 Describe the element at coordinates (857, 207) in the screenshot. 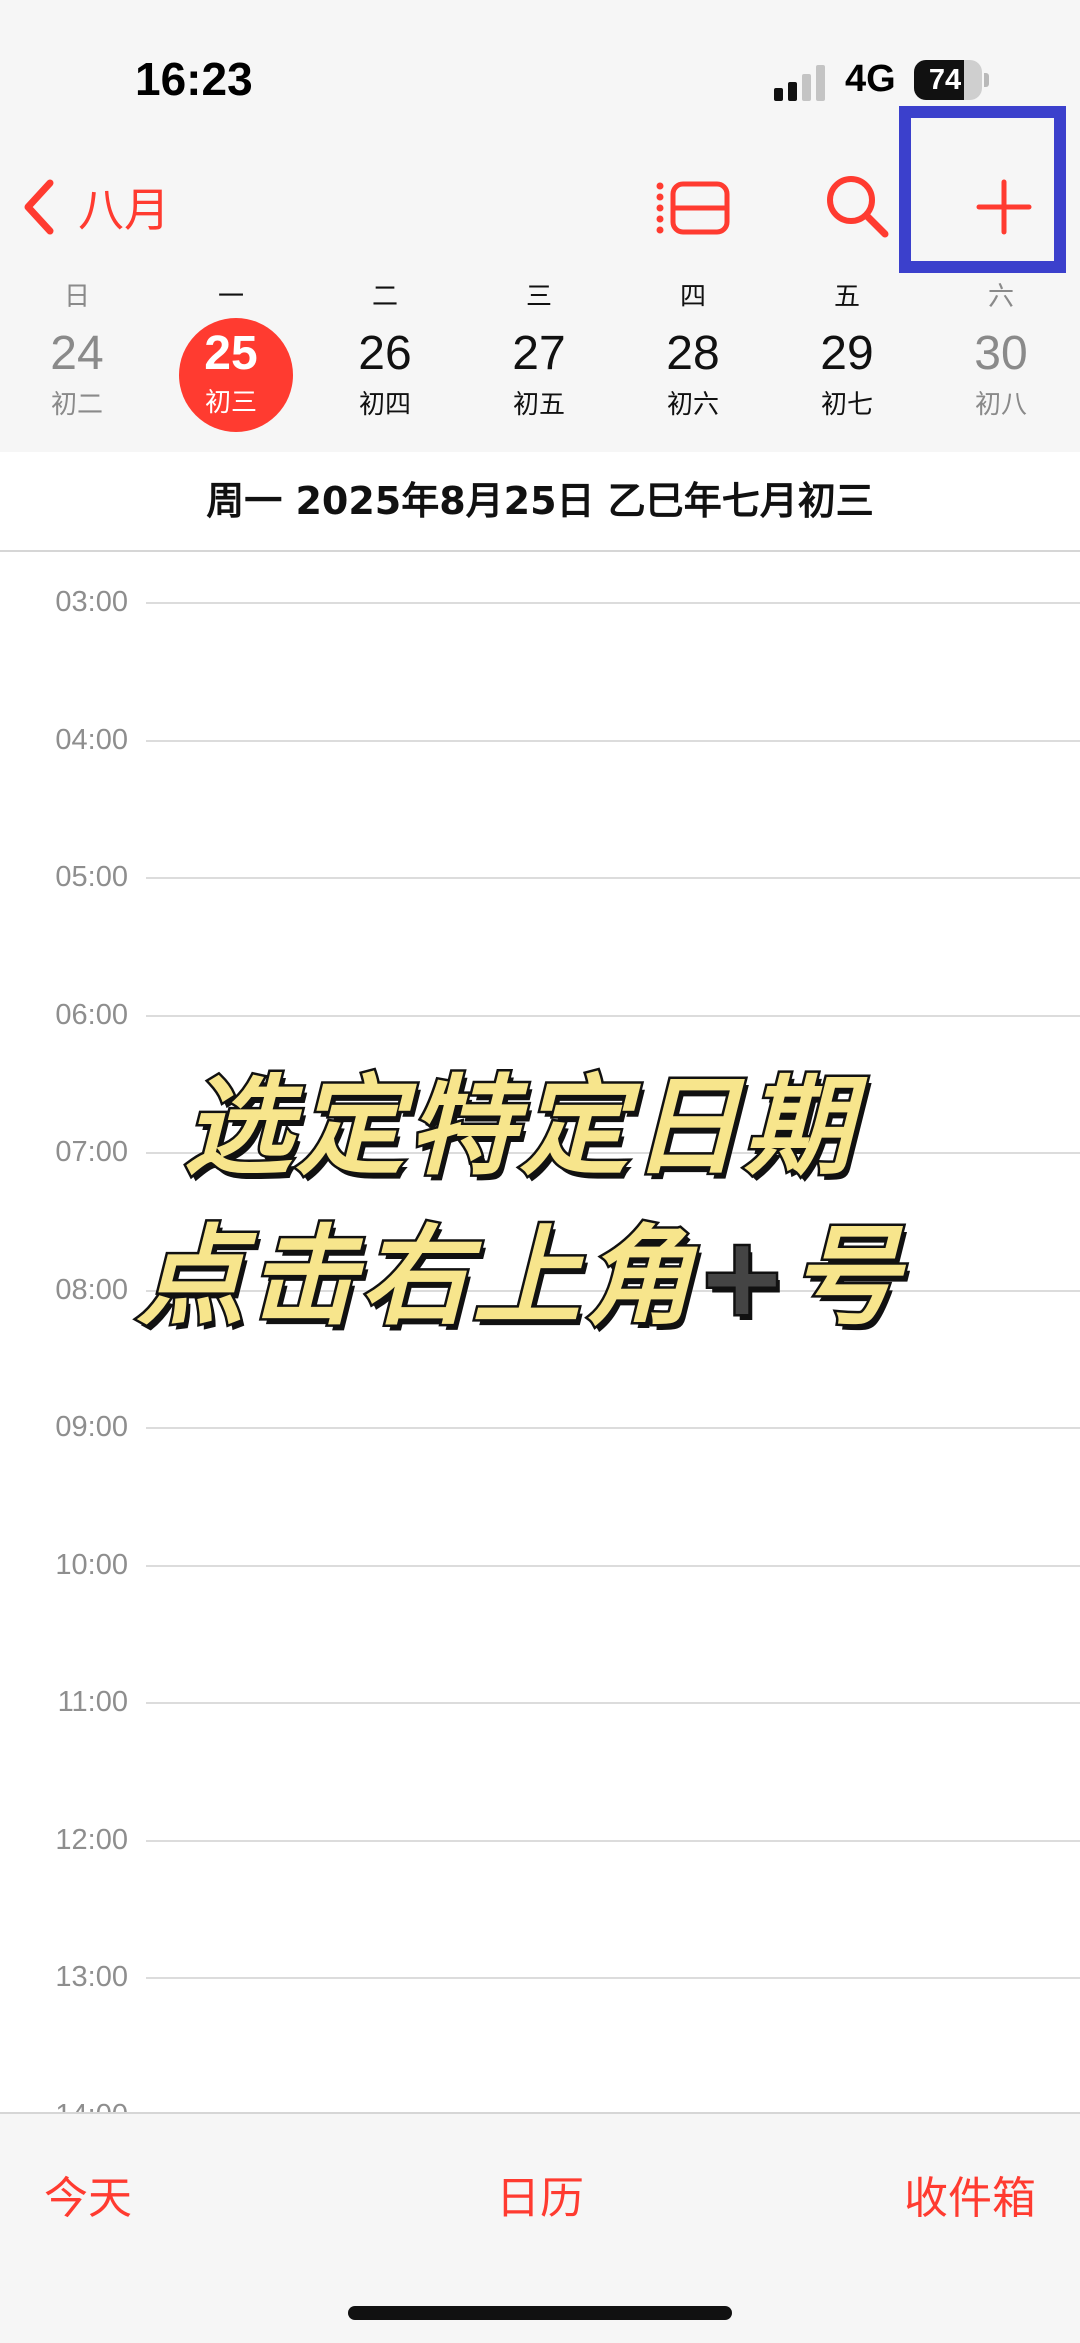

I see `search-icon` at that location.